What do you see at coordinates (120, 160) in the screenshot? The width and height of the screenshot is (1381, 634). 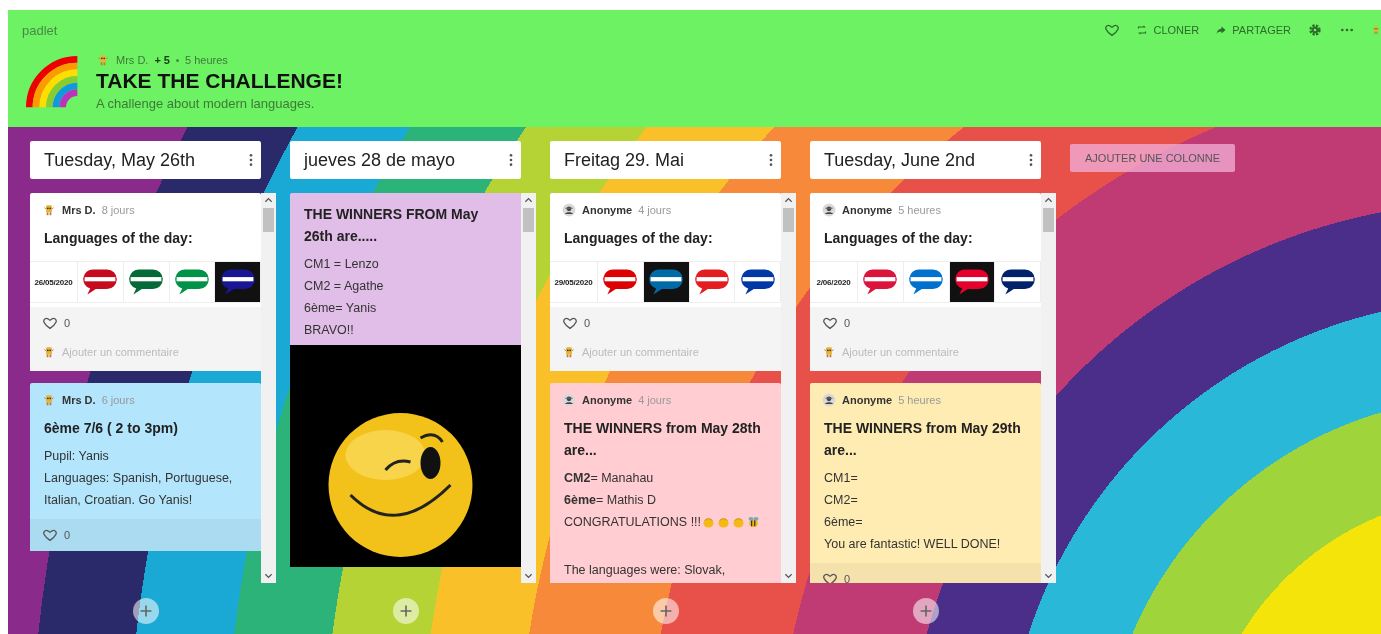 I see `column-title: Tuesday, May 26th` at bounding box center [120, 160].